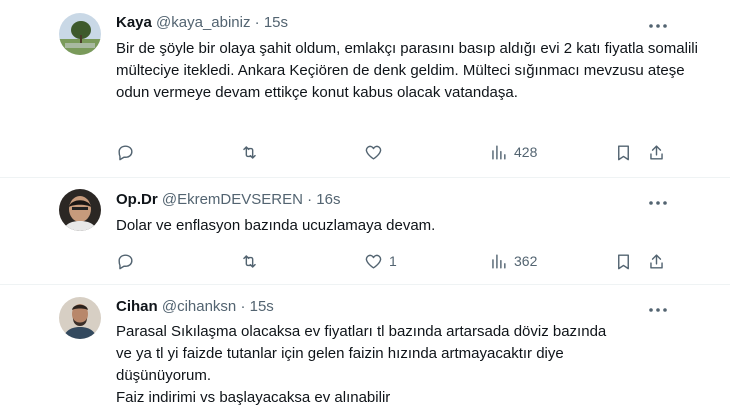 Image resolution: width=730 pixels, height=420 pixels. Describe the element at coordinates (513, 261) in the screenshot. I see `views-button: 362` at that location.